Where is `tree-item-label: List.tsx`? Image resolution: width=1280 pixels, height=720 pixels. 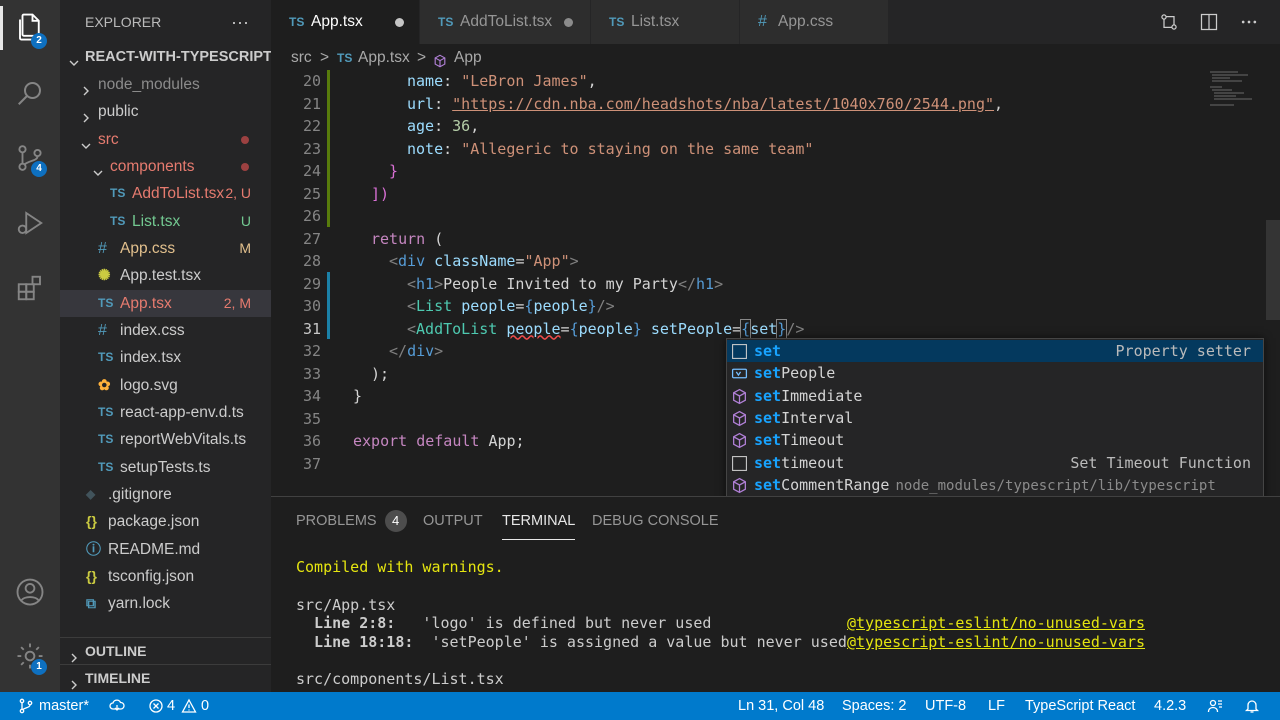
tree-item-label: List.tsx is located at coordinates (156, 221).